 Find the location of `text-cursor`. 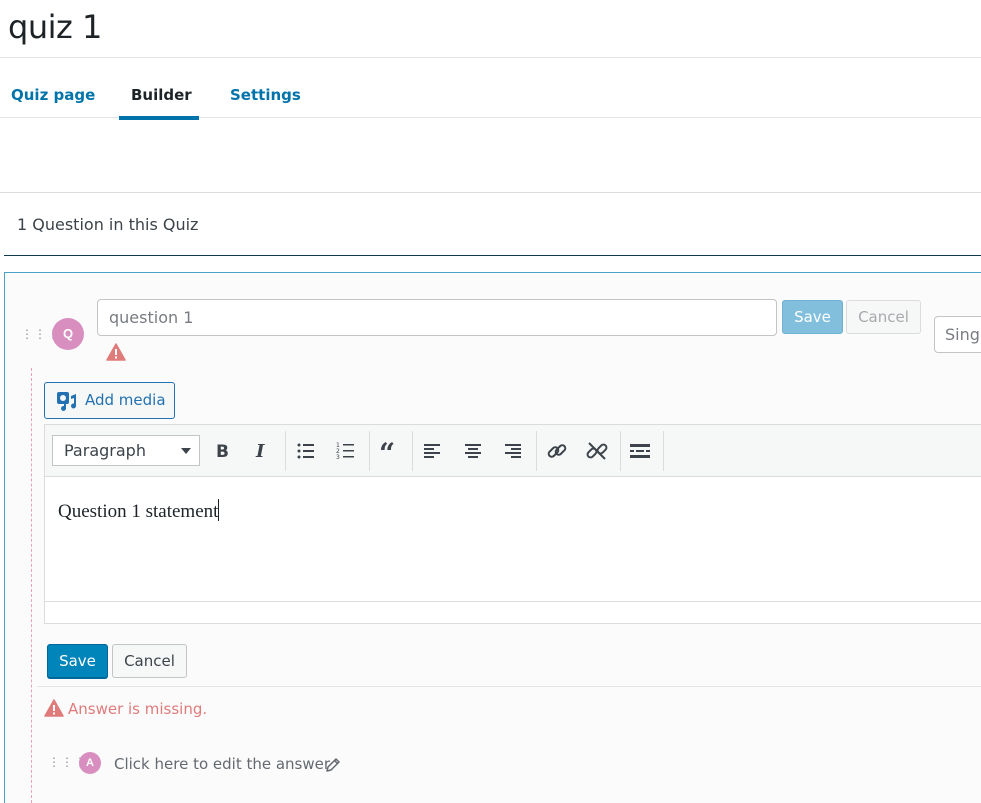

text-cursor is located at coordinates (219, 510).